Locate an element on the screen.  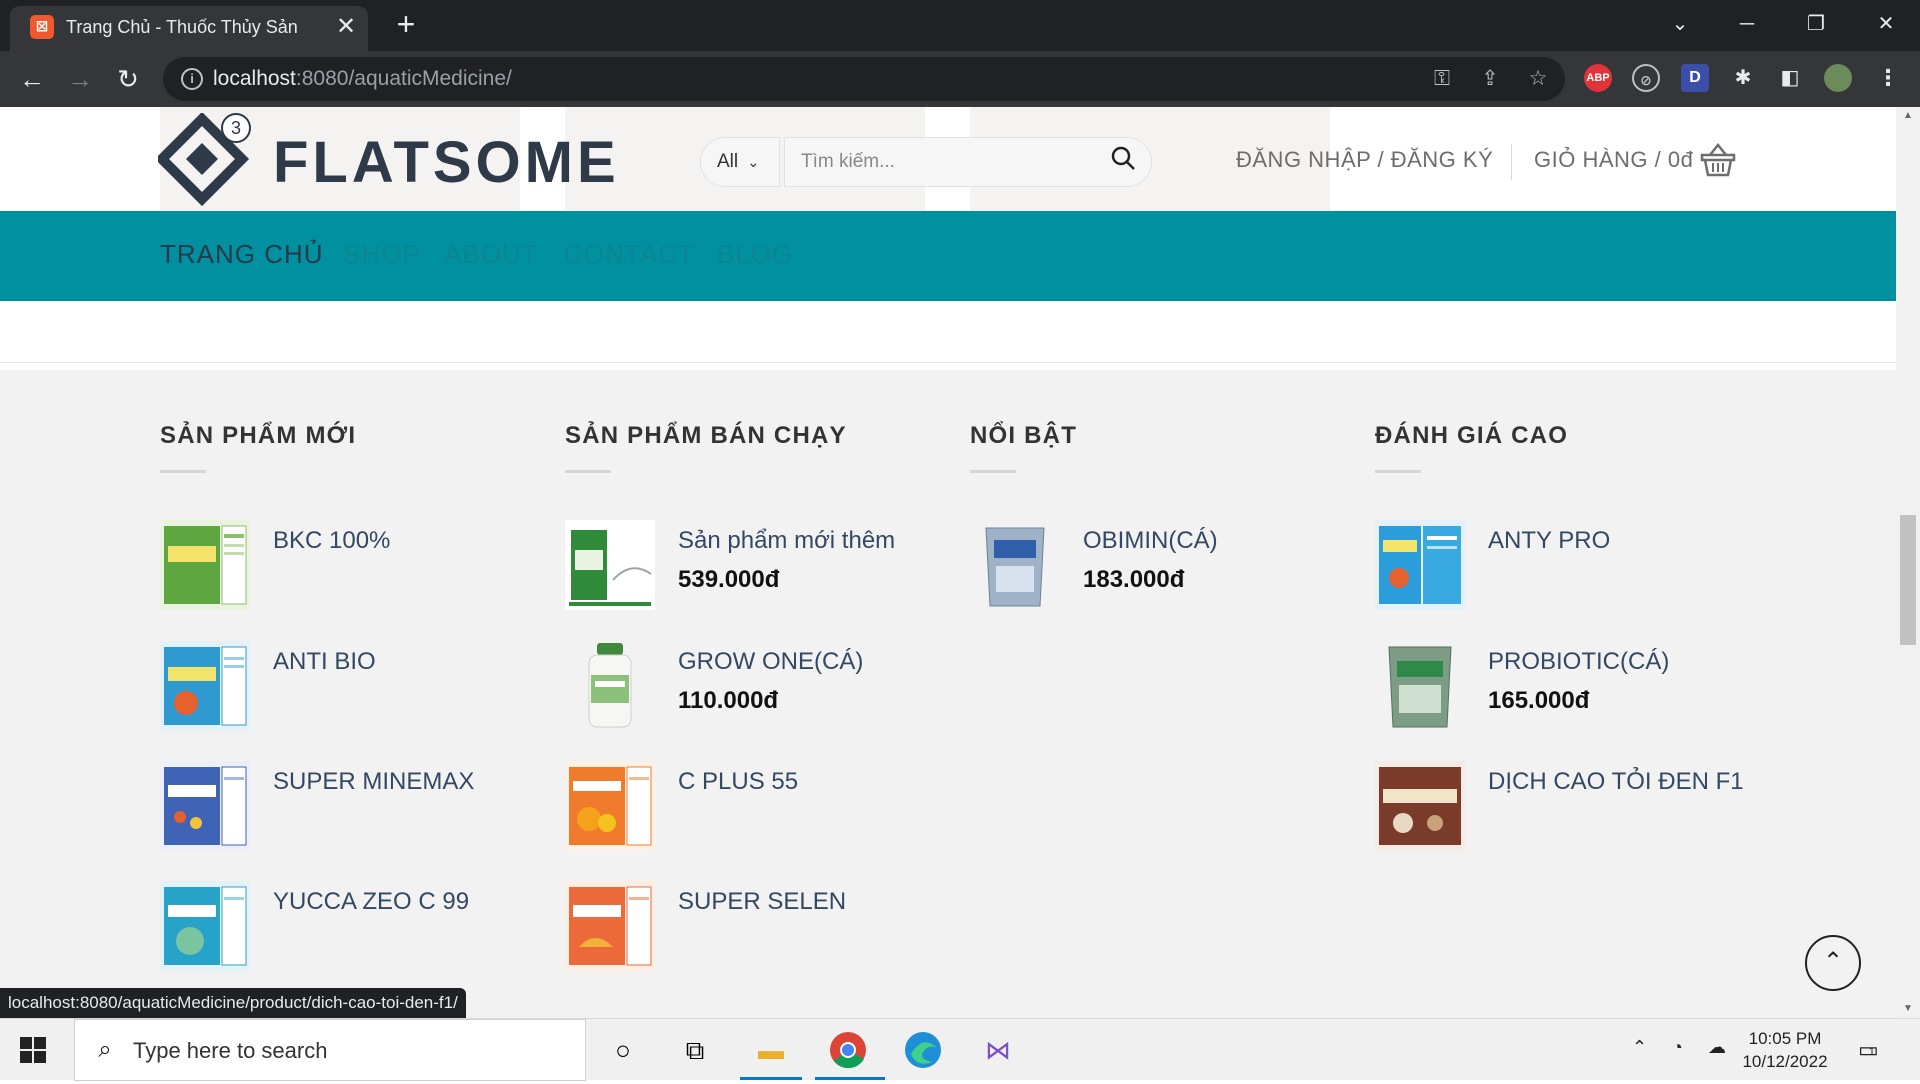
close-window-button: ✕ is located at coordinates (1886, 24).